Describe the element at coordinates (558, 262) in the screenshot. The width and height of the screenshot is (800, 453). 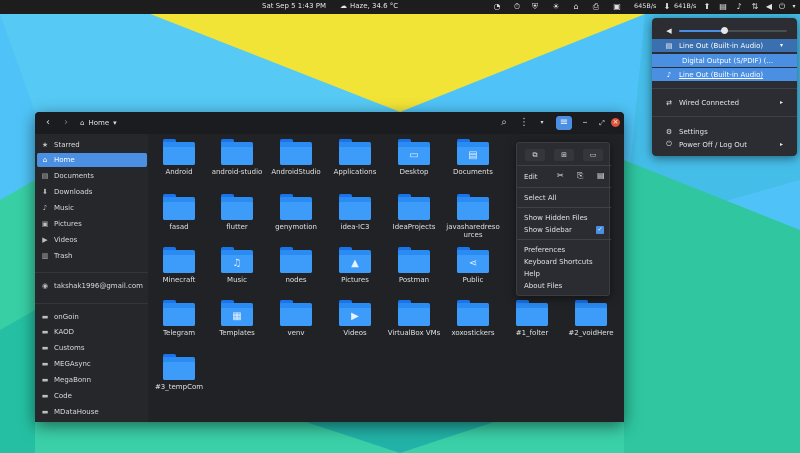
I see `keyboard-shortcuts-item: Keyboard Shortcuts` at that location.